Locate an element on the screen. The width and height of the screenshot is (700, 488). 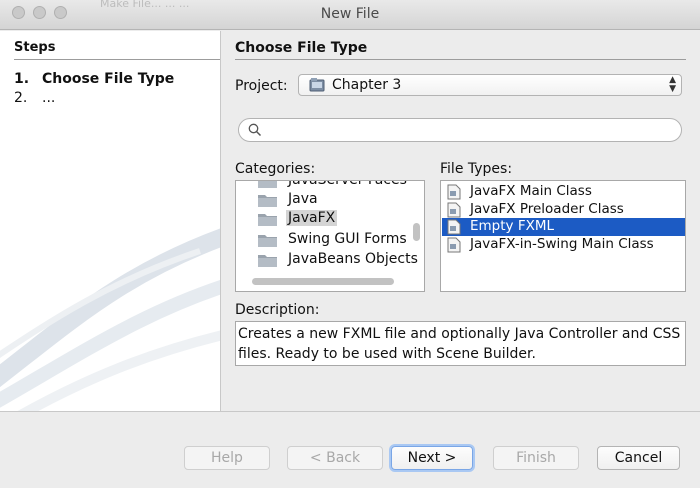
category-label: JavaServer Faces is located at coordinates (347, 184).